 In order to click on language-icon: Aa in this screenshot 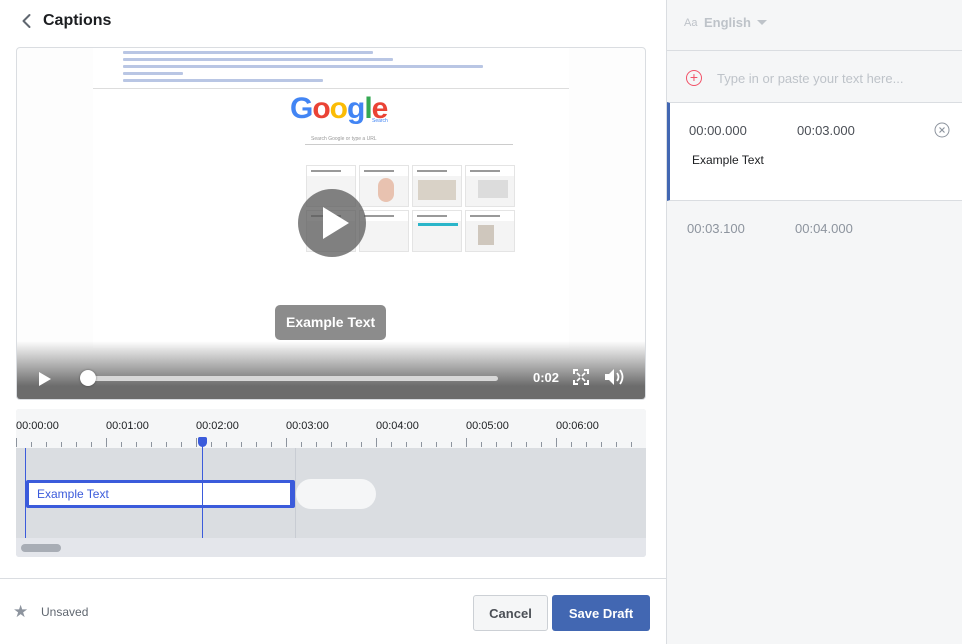, I will do `click(691, 23)`.